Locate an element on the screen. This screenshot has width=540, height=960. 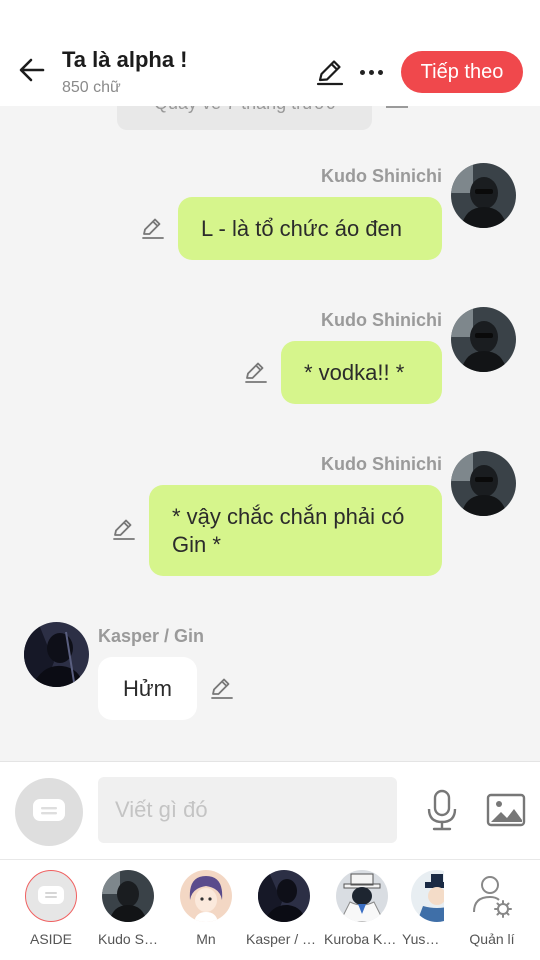
more-icon is located at coordinates (362, 72).